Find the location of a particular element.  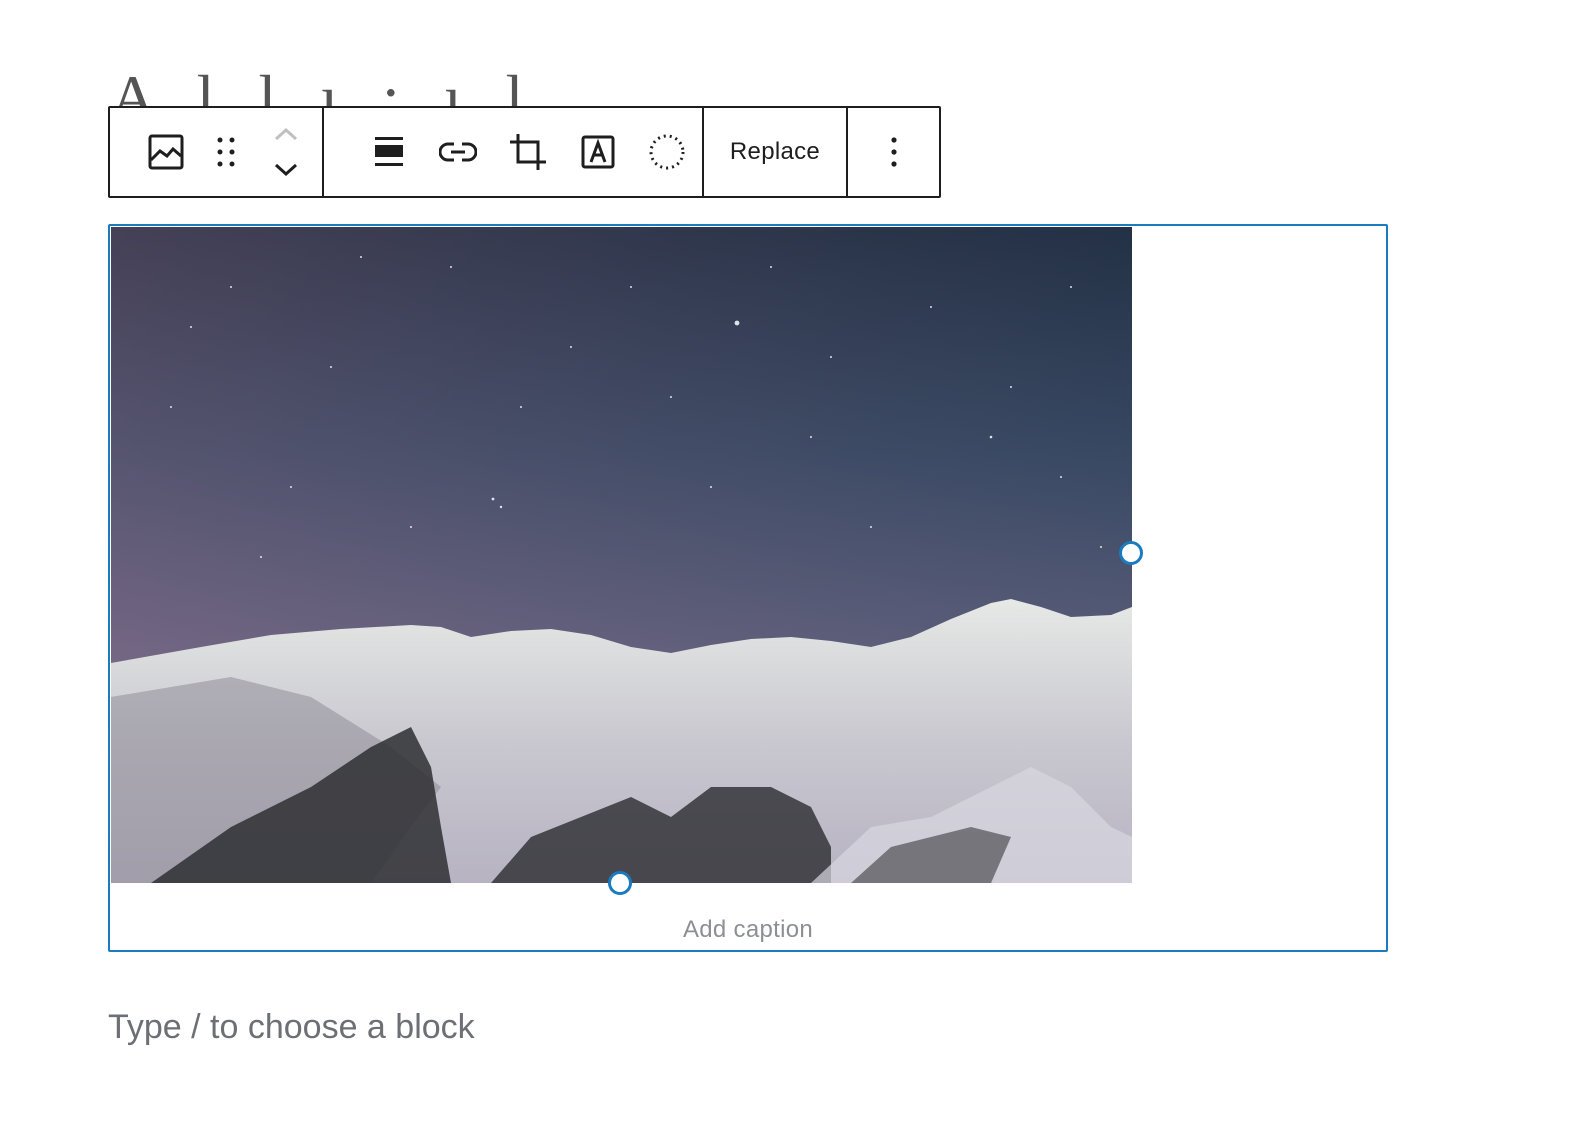

post-title: A l l ı ; ı l is located at coordinates (370, 79).